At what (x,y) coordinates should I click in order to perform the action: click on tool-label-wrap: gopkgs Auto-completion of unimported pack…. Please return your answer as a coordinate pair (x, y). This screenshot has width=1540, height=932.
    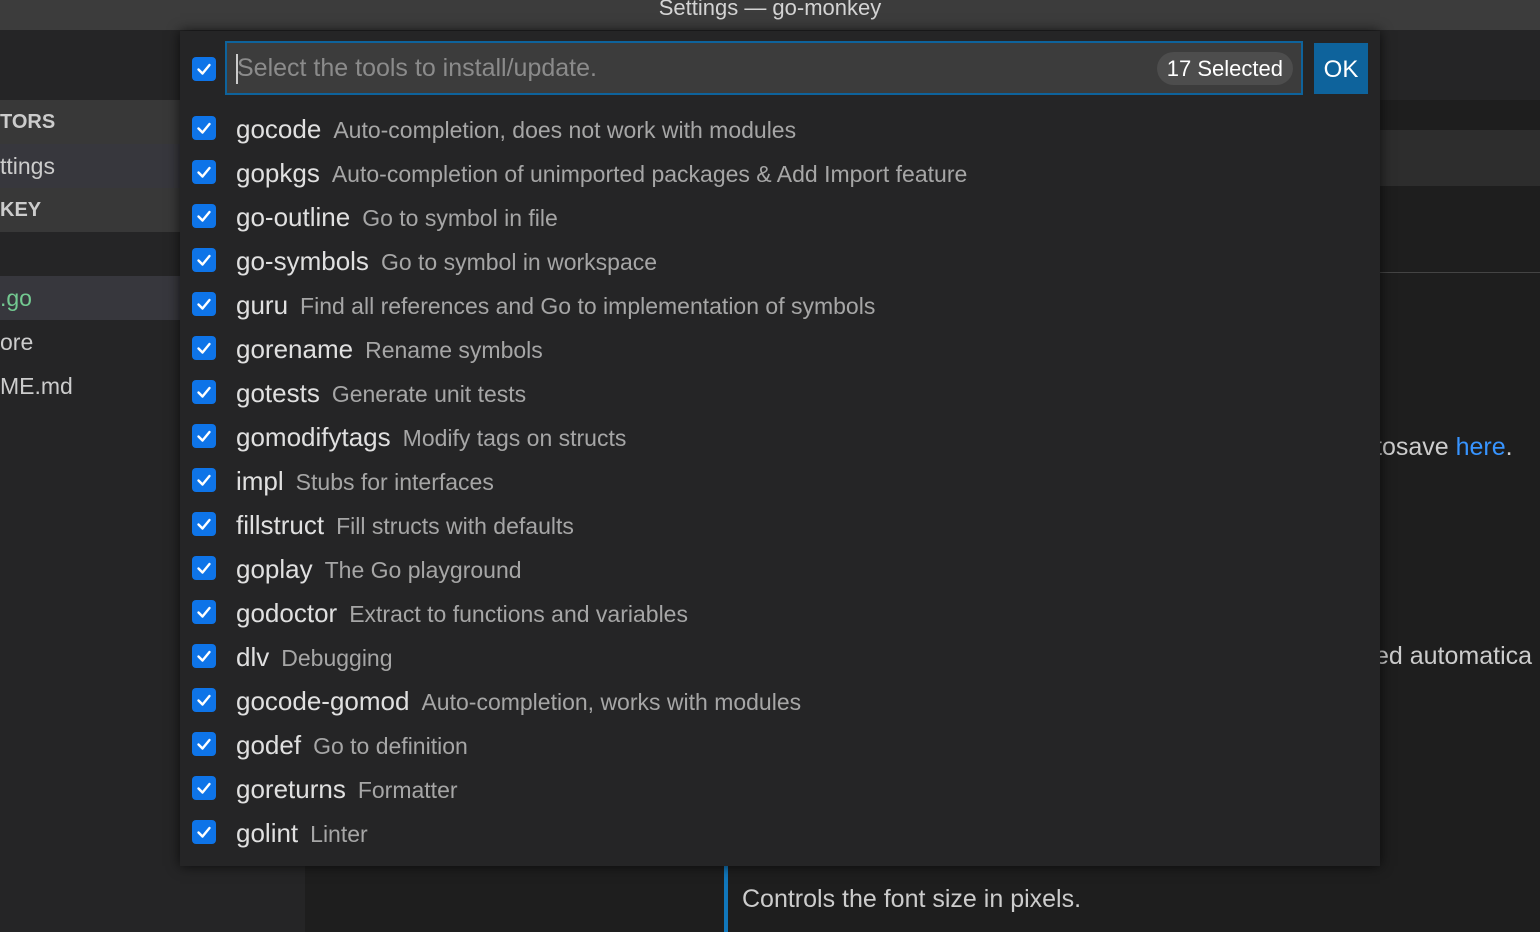
    Looking at the image, I should click on (601, 173).